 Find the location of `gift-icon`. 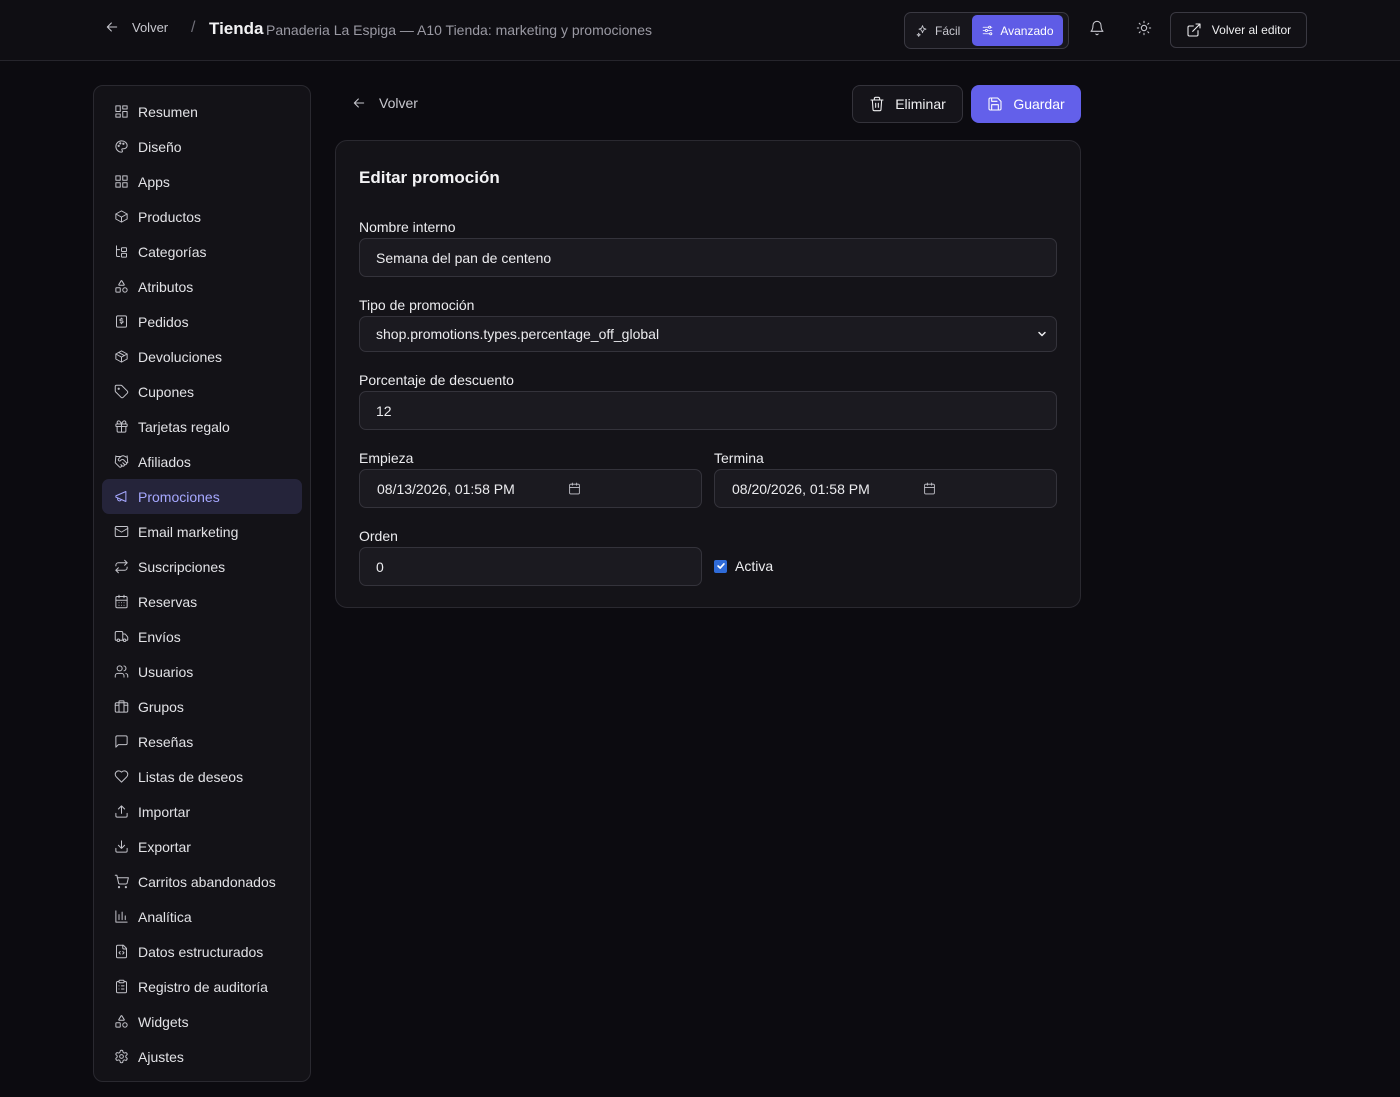

gift-icon is located at coordinates (121, 426).